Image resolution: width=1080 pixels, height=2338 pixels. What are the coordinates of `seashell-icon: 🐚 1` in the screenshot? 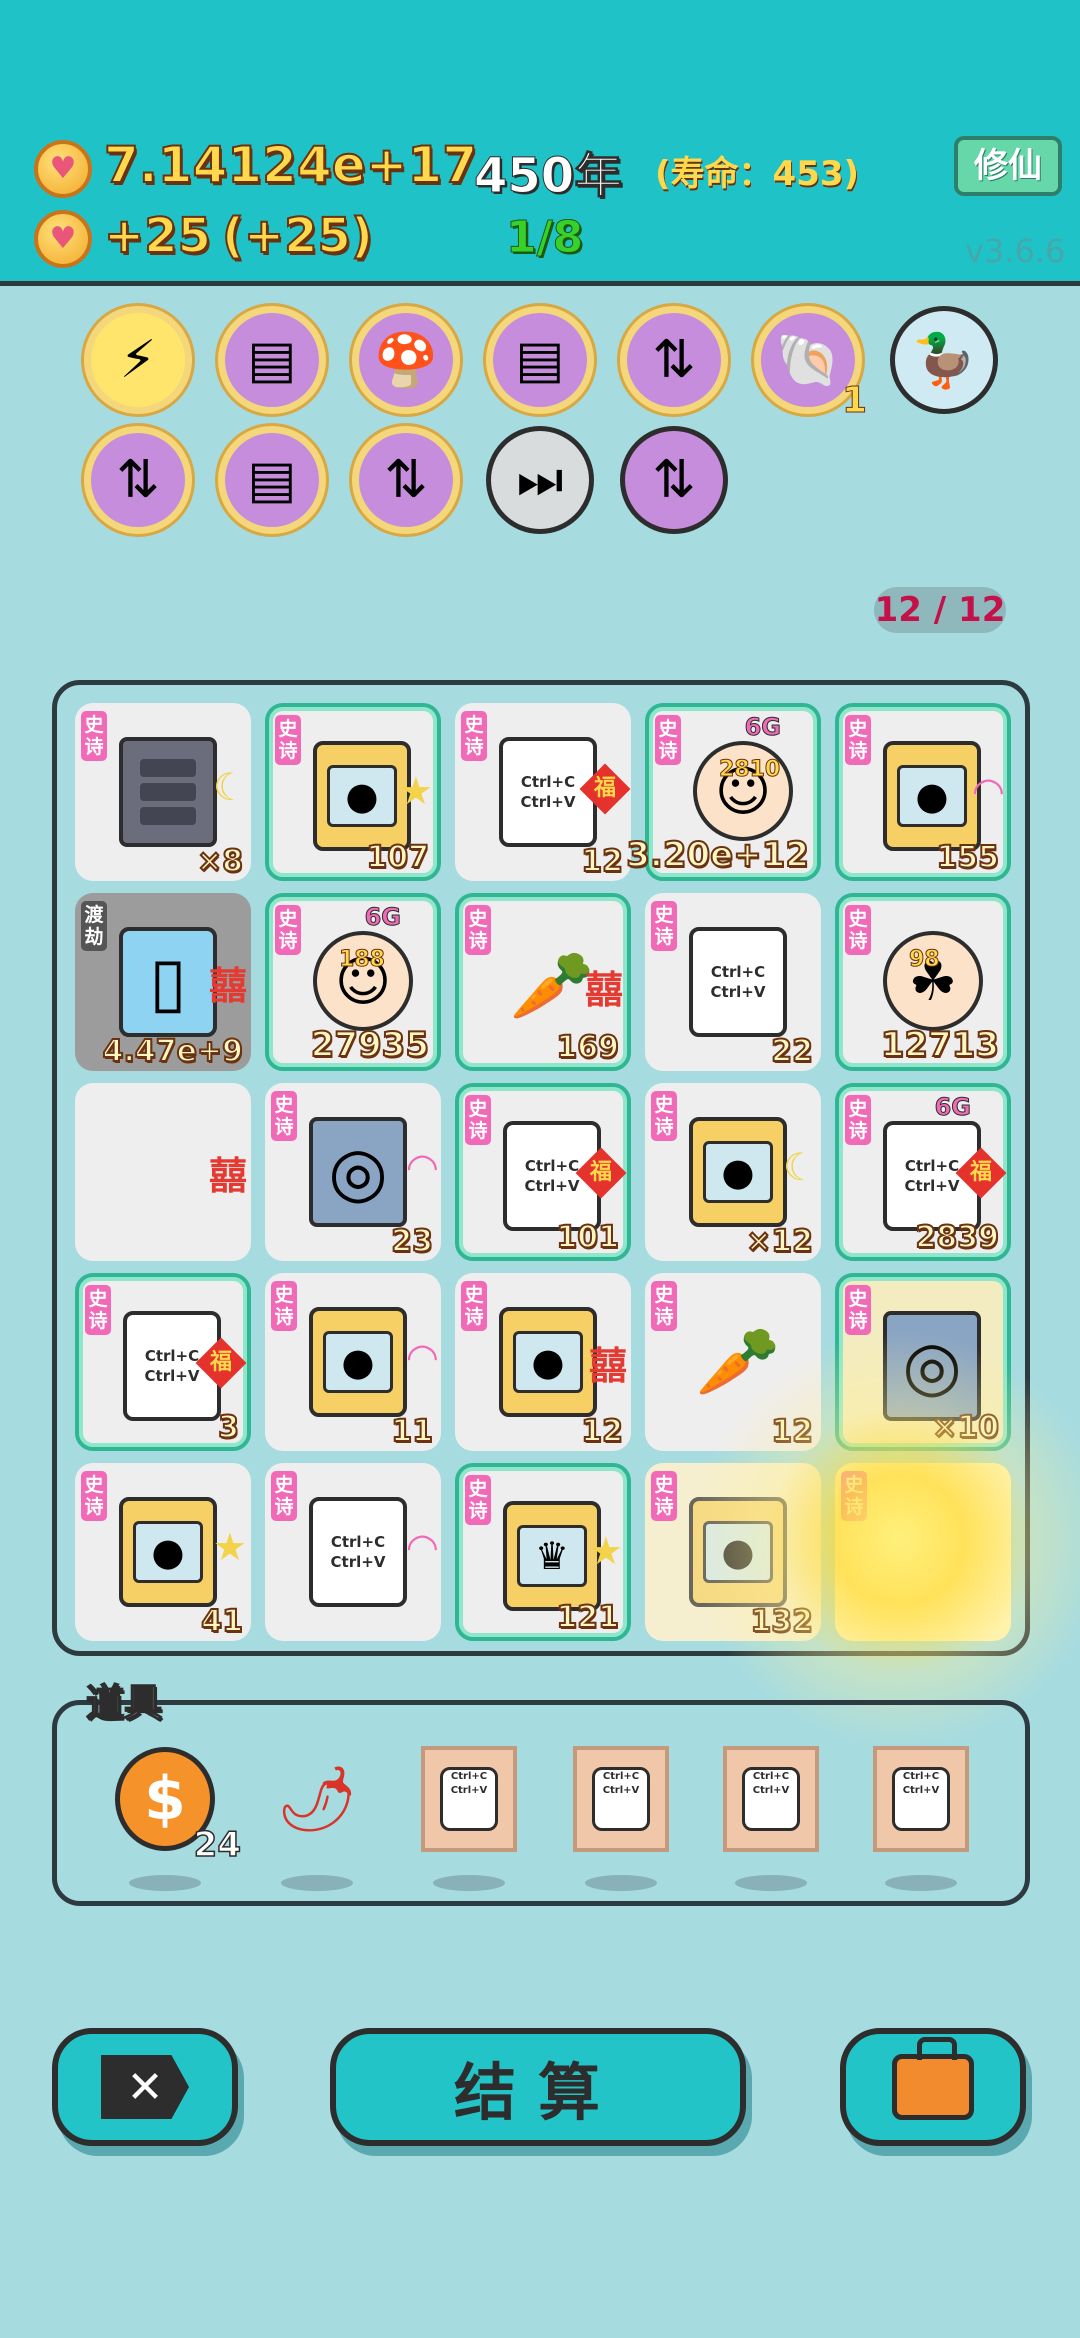 It's located at (811, 364).